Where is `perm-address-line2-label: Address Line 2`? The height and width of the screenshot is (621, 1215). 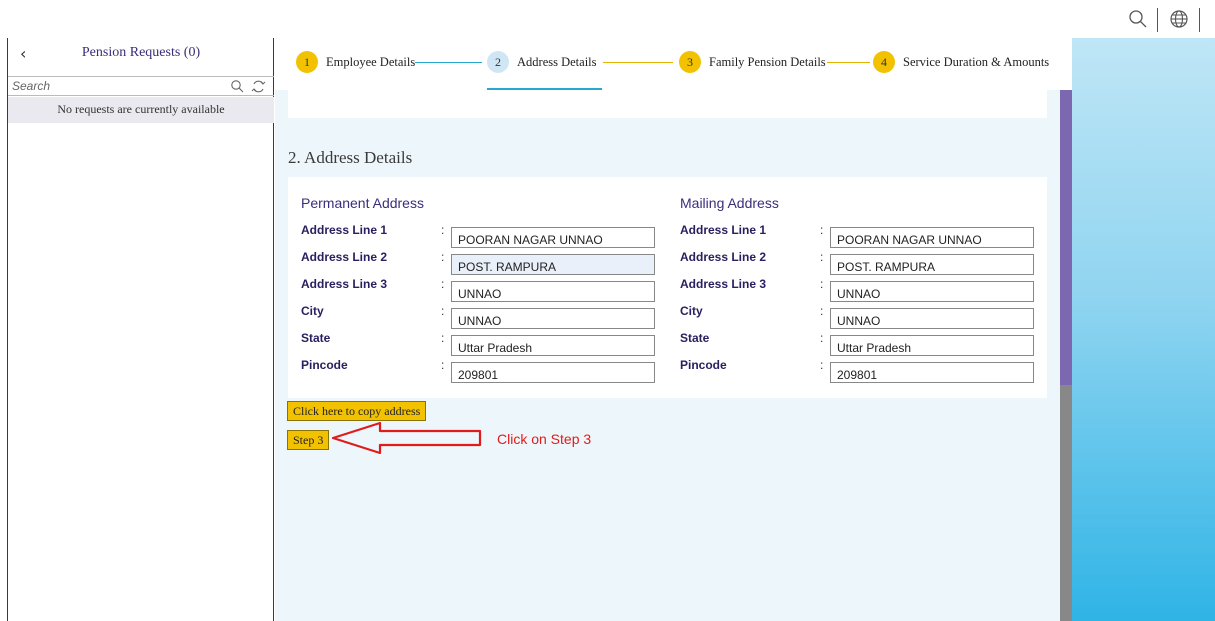 perm-address-line2-label: Address Line 2 is located at coordinates (344, 257).